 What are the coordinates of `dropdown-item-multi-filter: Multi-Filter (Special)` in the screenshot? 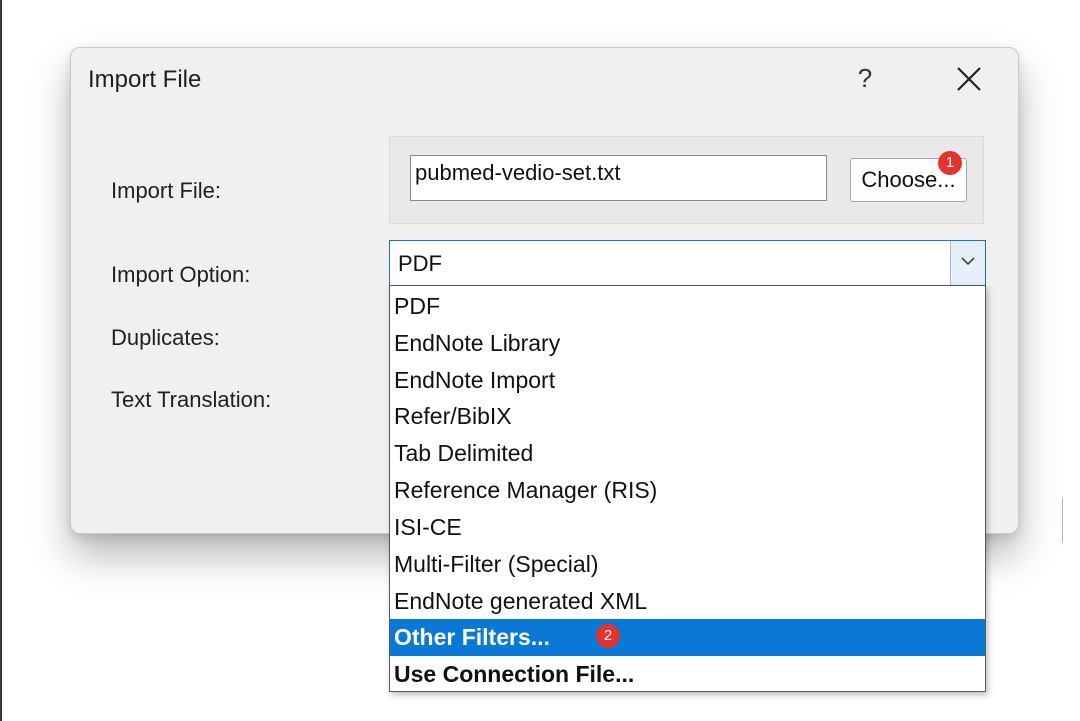 It's located at (687, 564).